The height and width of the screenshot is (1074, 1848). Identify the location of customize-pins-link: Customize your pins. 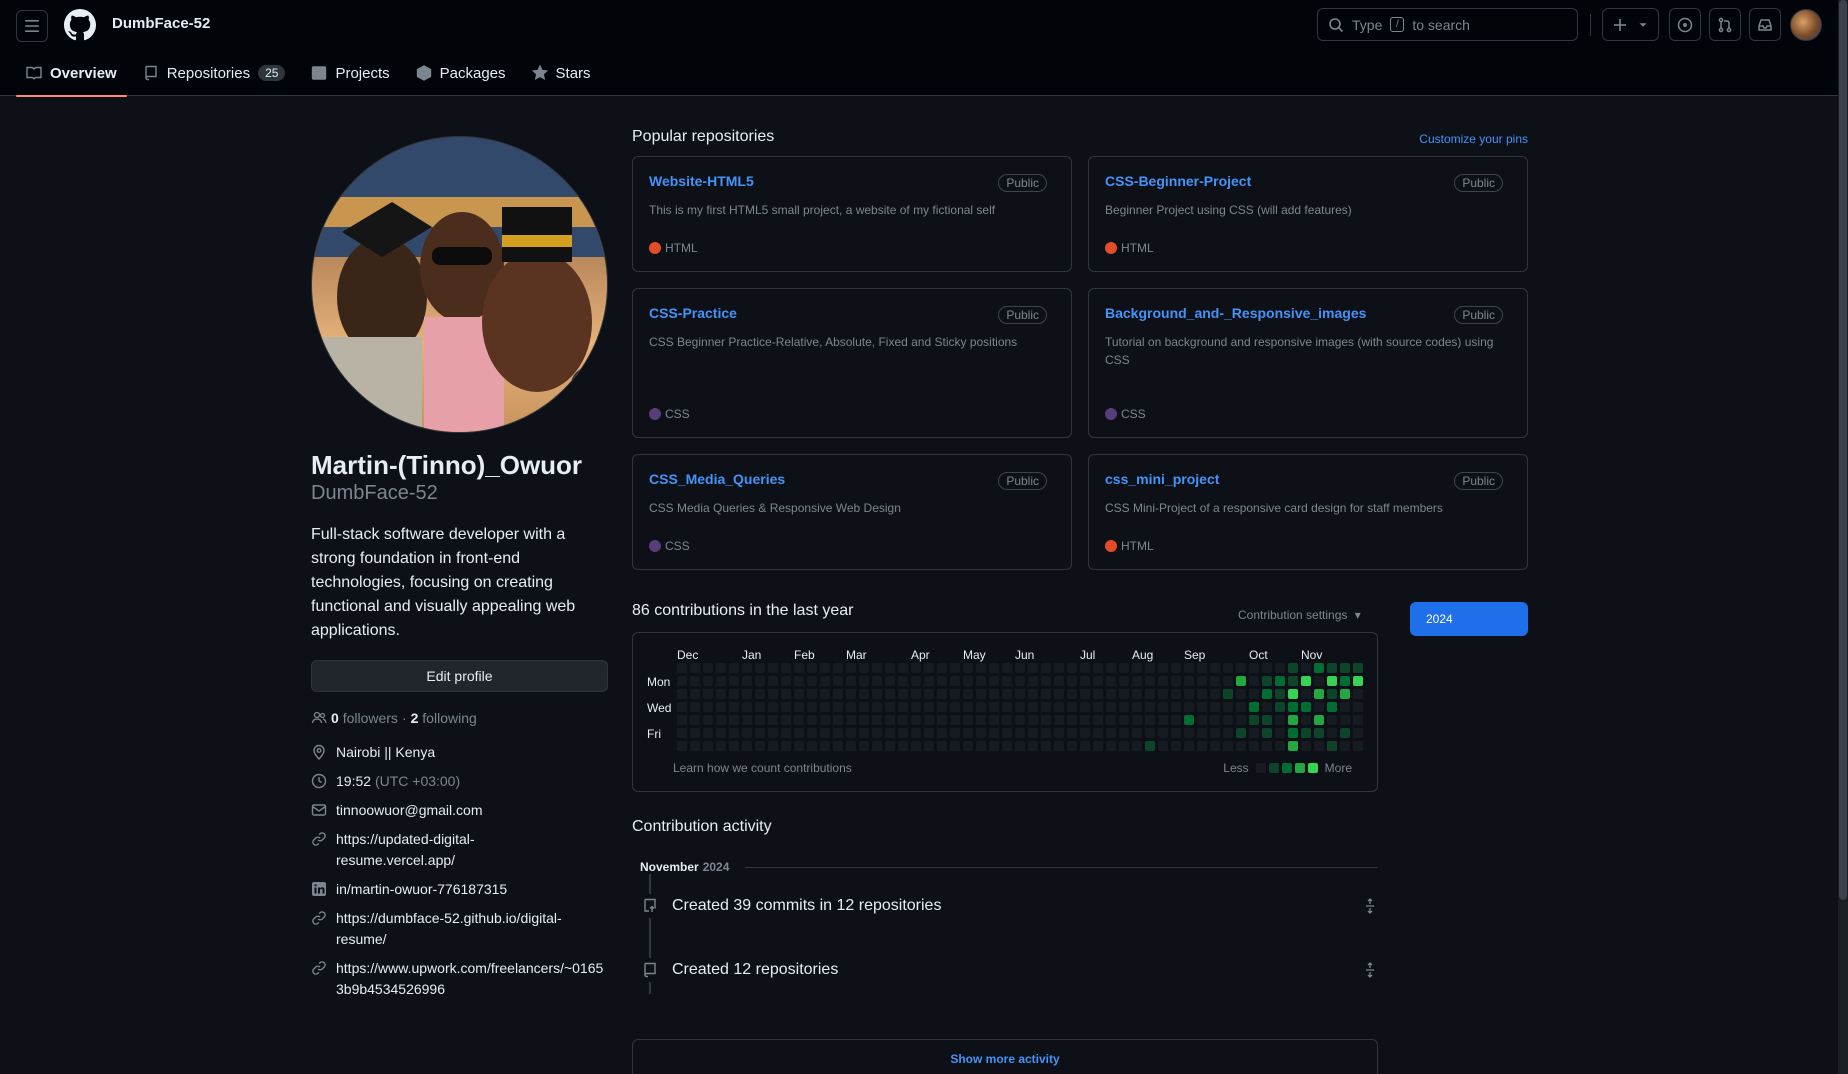
(1473, 139).